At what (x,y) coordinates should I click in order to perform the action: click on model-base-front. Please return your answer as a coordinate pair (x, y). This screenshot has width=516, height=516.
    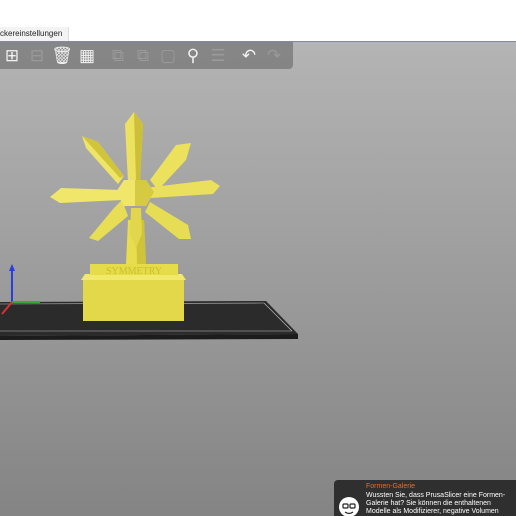
    Looking at the image, I should click on (133, 300).